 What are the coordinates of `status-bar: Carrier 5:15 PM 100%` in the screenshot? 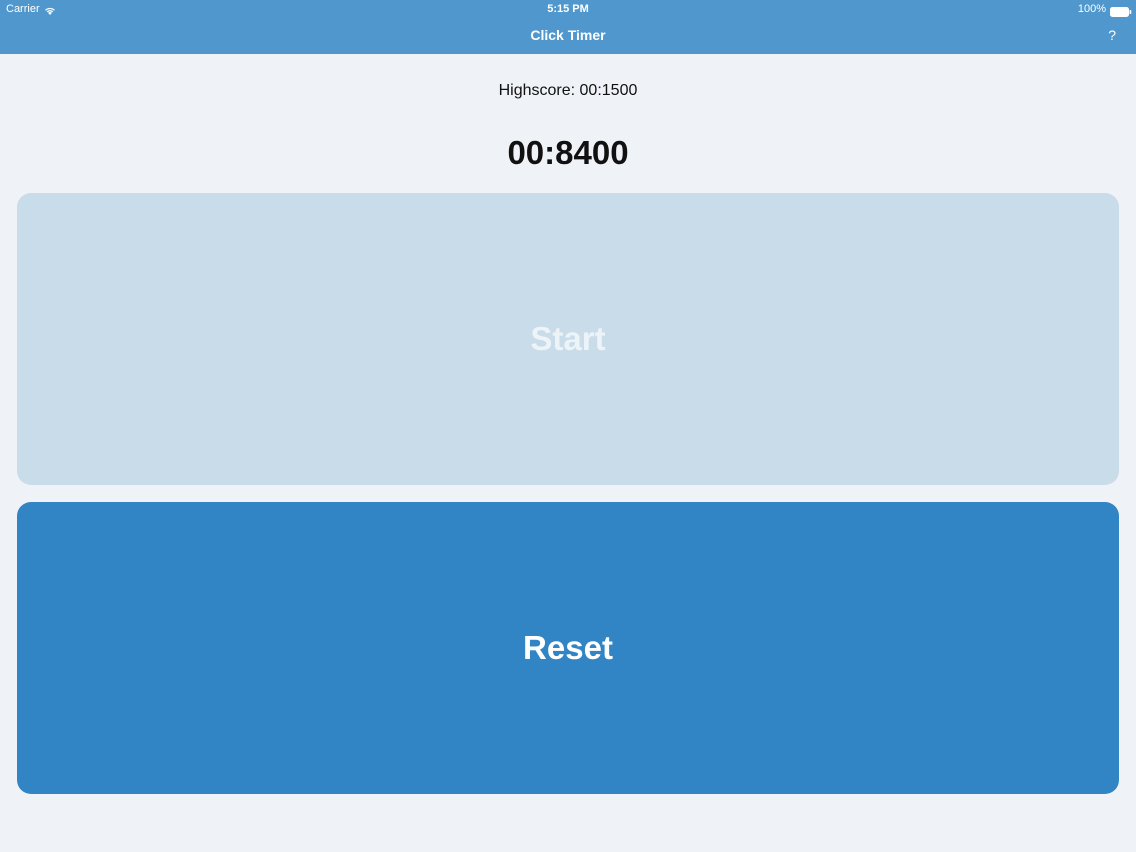 It's located at (568, 9).